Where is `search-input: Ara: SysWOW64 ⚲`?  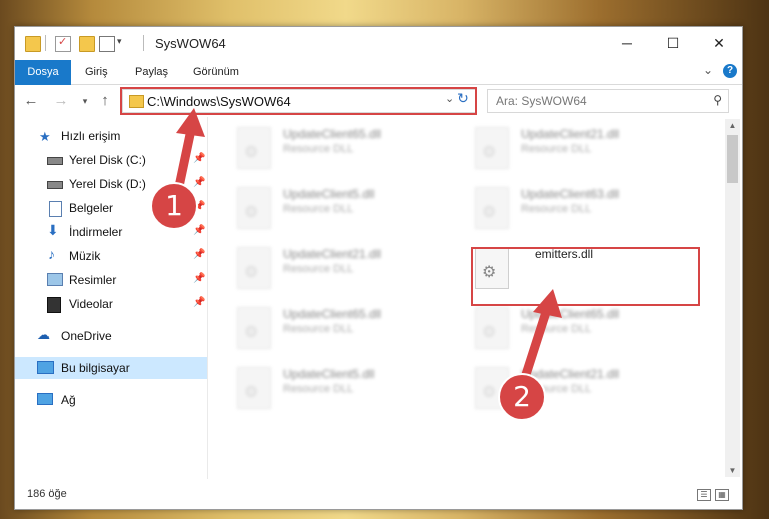
search-input: Ara: SysWOW64 ⚲ is located at coordinates (608, 101).